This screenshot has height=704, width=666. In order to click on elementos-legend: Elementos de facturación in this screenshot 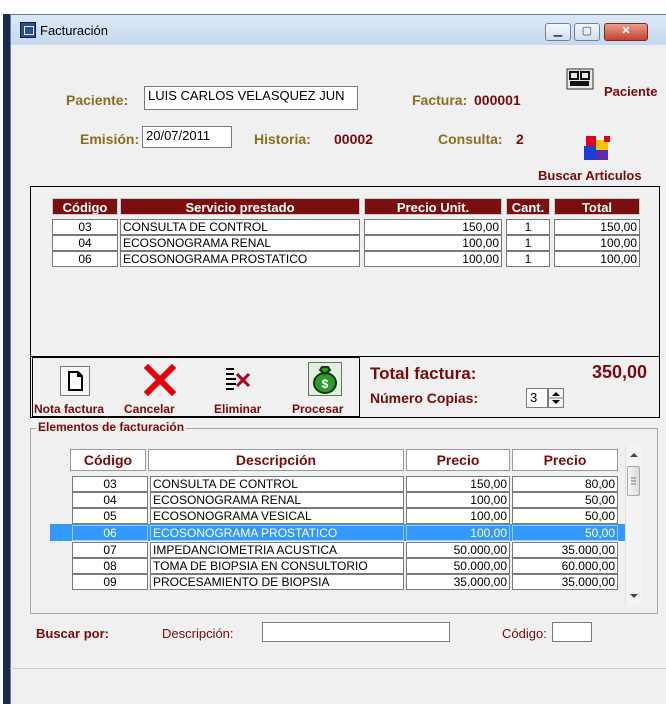, I will do `click(111, 427)`.